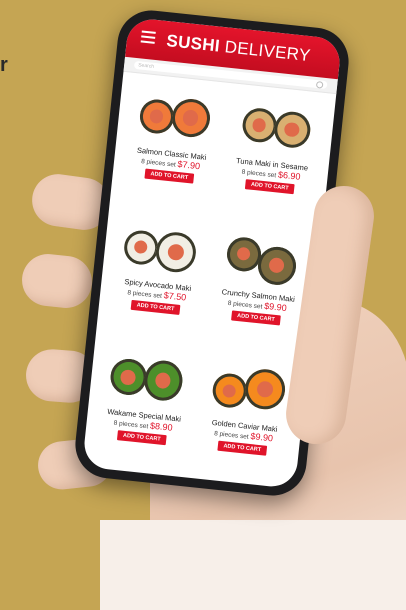 This screenshot has width=406, height=610. I want to click on item-price: $8.90, so click(161, 427).